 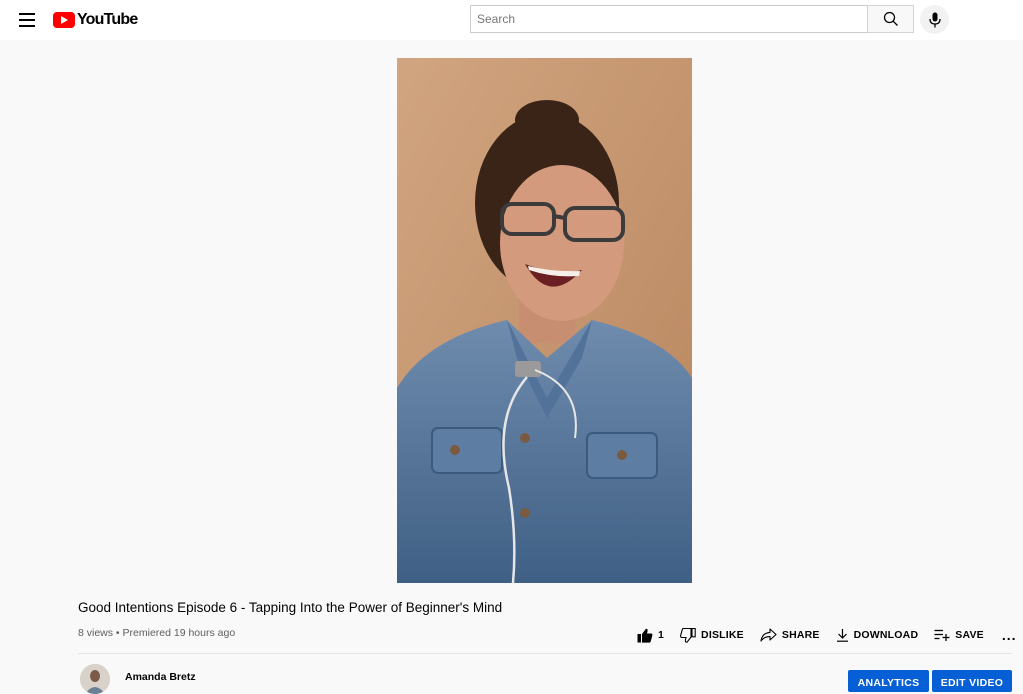 What do you see at coordinates (64, 20) in the screenshot?
I see `youtube-play-icon` at bounding box center [64, 20].